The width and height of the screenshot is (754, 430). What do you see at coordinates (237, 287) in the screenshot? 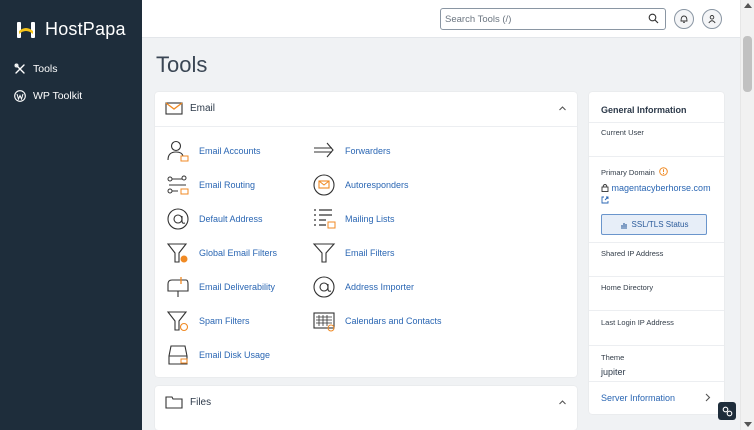
I see `tool-label: Email Deliverability` at bounding box center [237, 287].